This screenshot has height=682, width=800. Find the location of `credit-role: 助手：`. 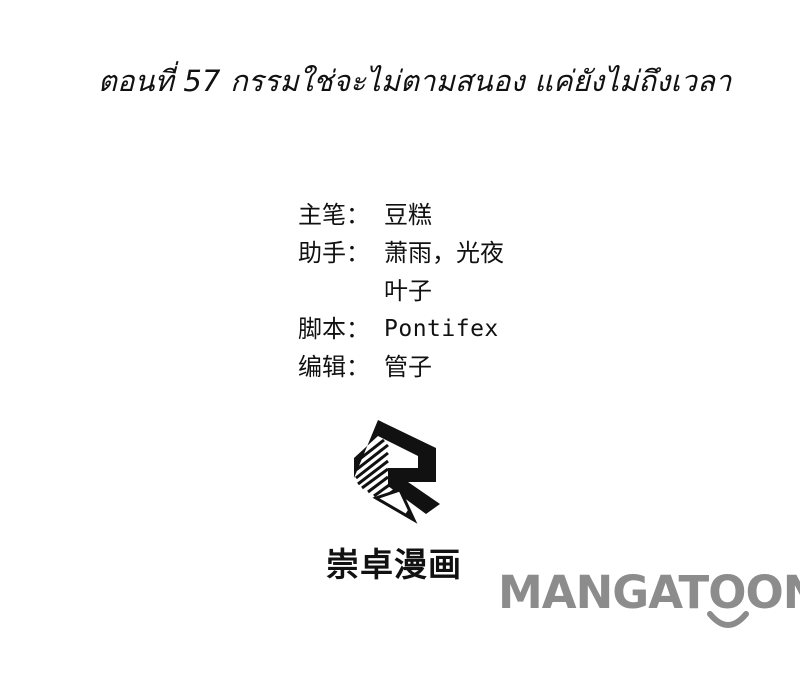

credit-role: 助手： is located at coordinates (334, 253).